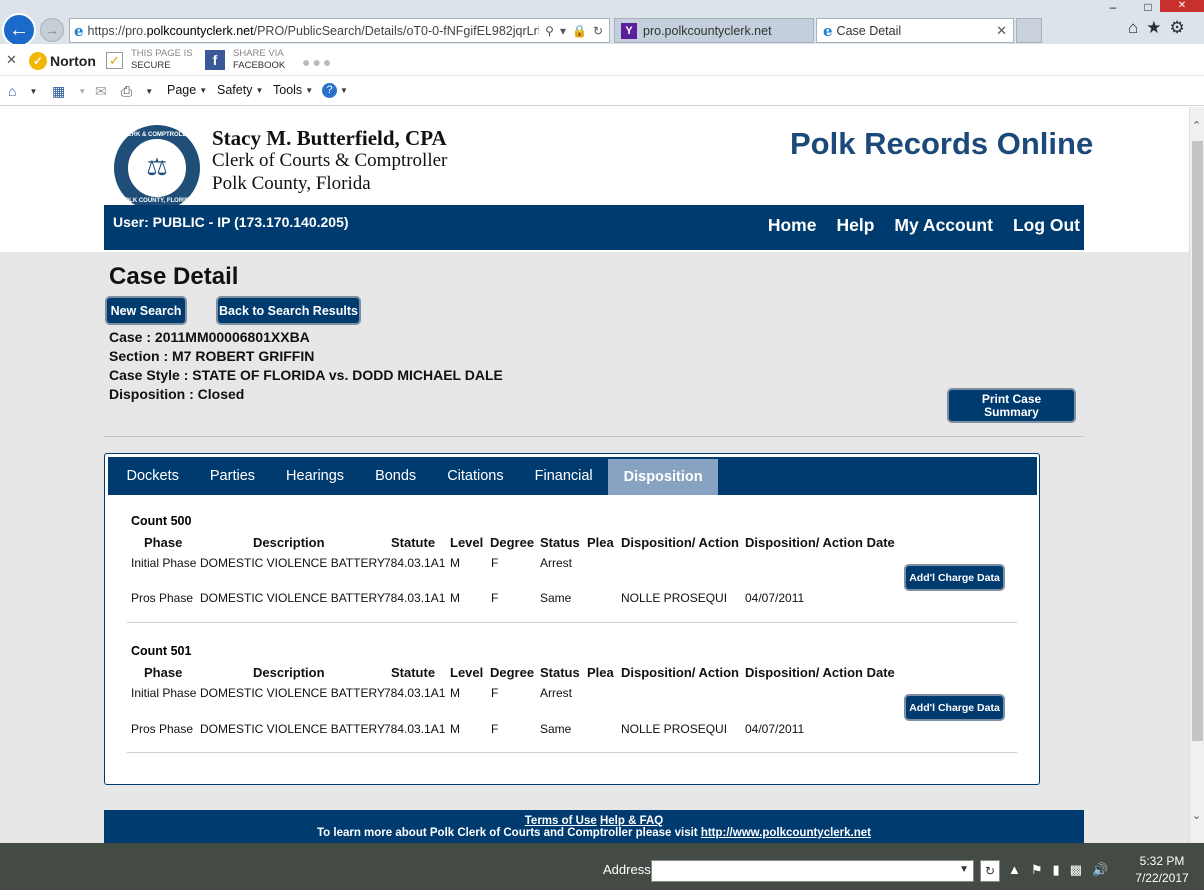  What do you see at coordinates (775, 598) in the screenshot?
I see `cell-disposition-action-date: 04/07/2011` at bounding box center [775, 598].